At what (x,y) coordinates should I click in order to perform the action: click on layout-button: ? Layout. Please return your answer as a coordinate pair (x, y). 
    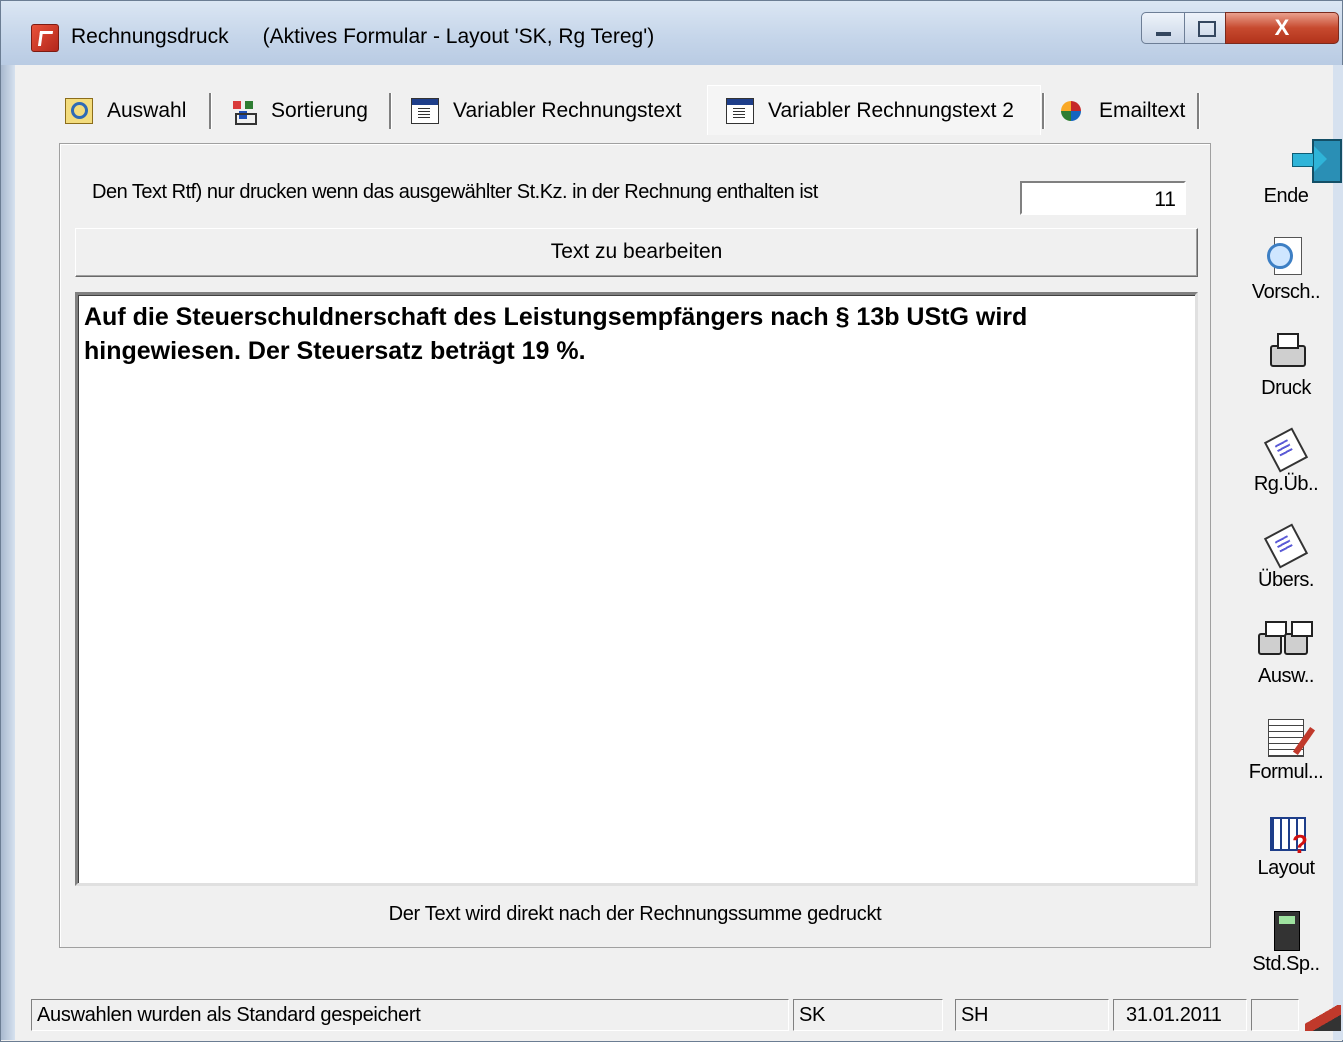
    Looking at the image, I should click on (1286, 845).